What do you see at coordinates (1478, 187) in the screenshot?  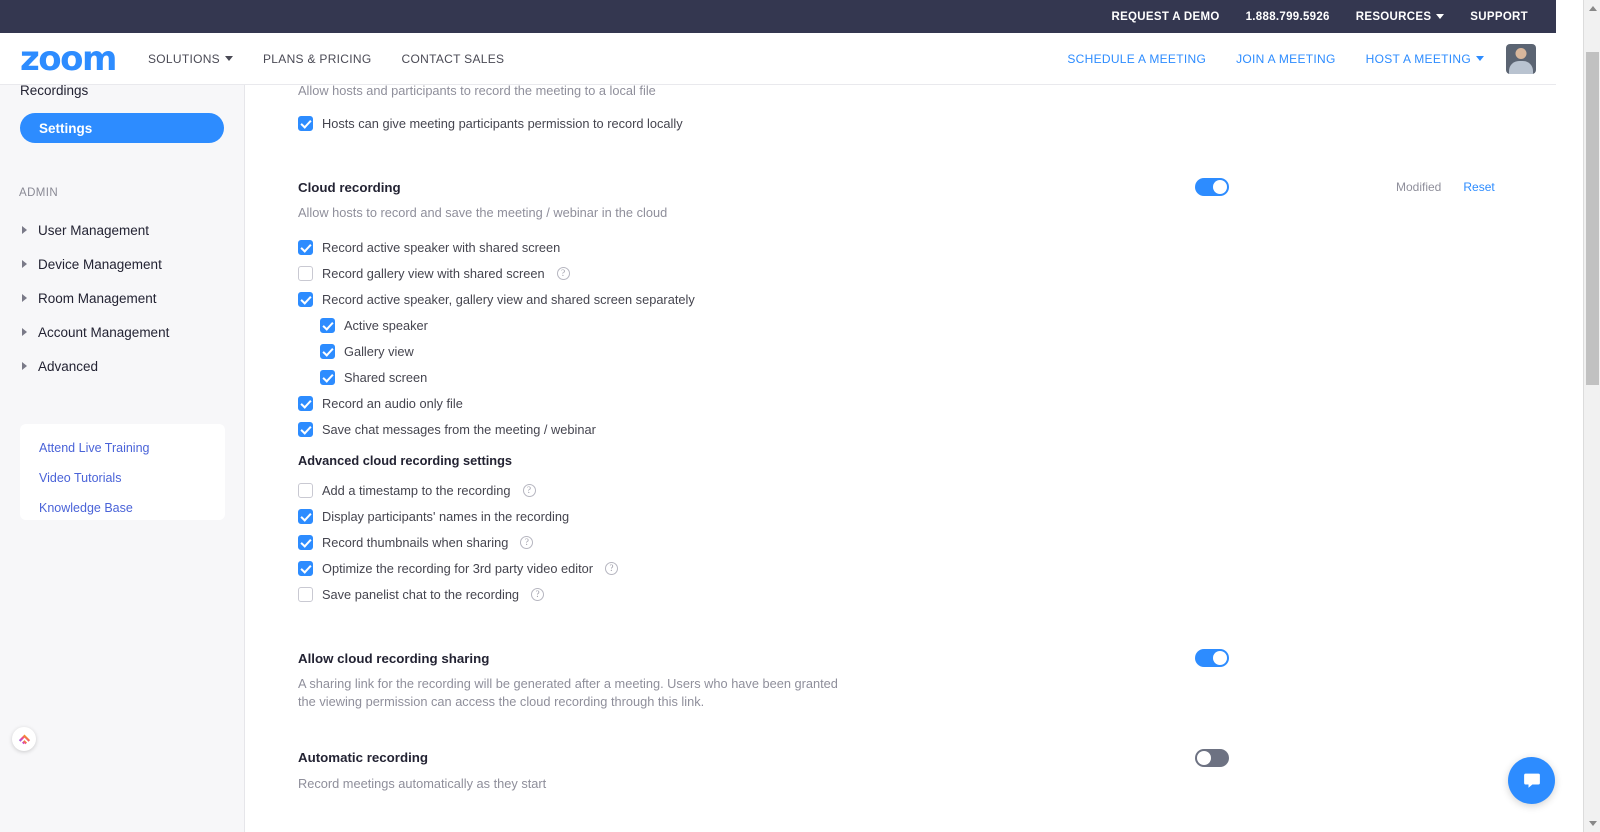 I see `cloud-recording-reset-link: Reset` at bounding box center [1478, 187].